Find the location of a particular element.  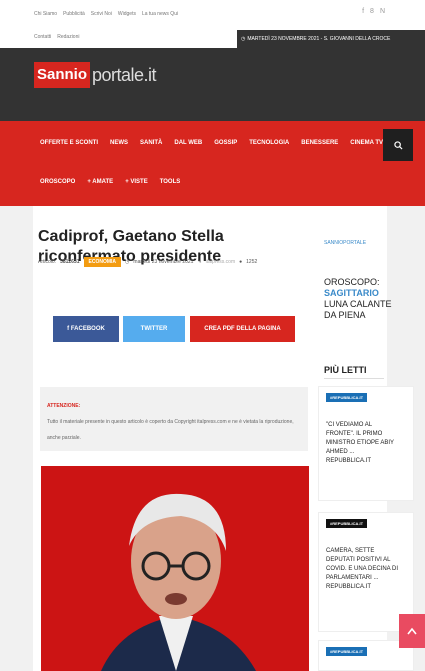

google-plus-icon: 8 is located at coordinates (372, 11).